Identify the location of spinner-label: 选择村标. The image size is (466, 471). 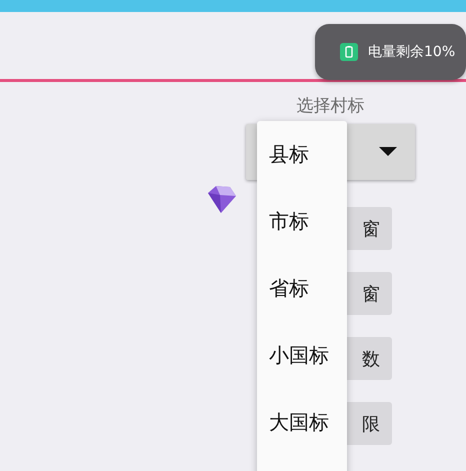
(330, 106).